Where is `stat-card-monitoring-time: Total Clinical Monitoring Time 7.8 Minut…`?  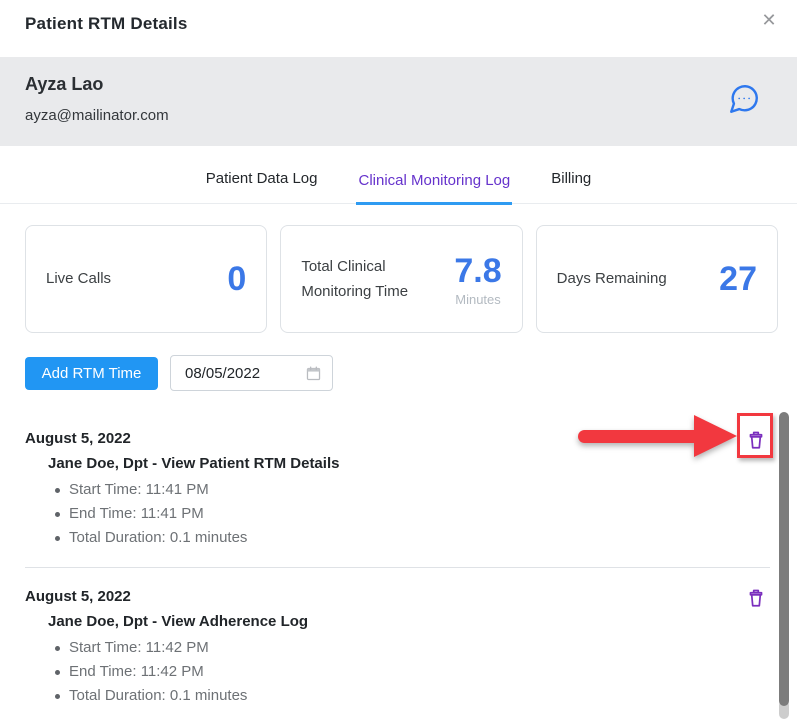
stat-card-monitoring-time: Total Clinical Monitoring Time 7.8 Minut… is located at coordinates (401, 279).